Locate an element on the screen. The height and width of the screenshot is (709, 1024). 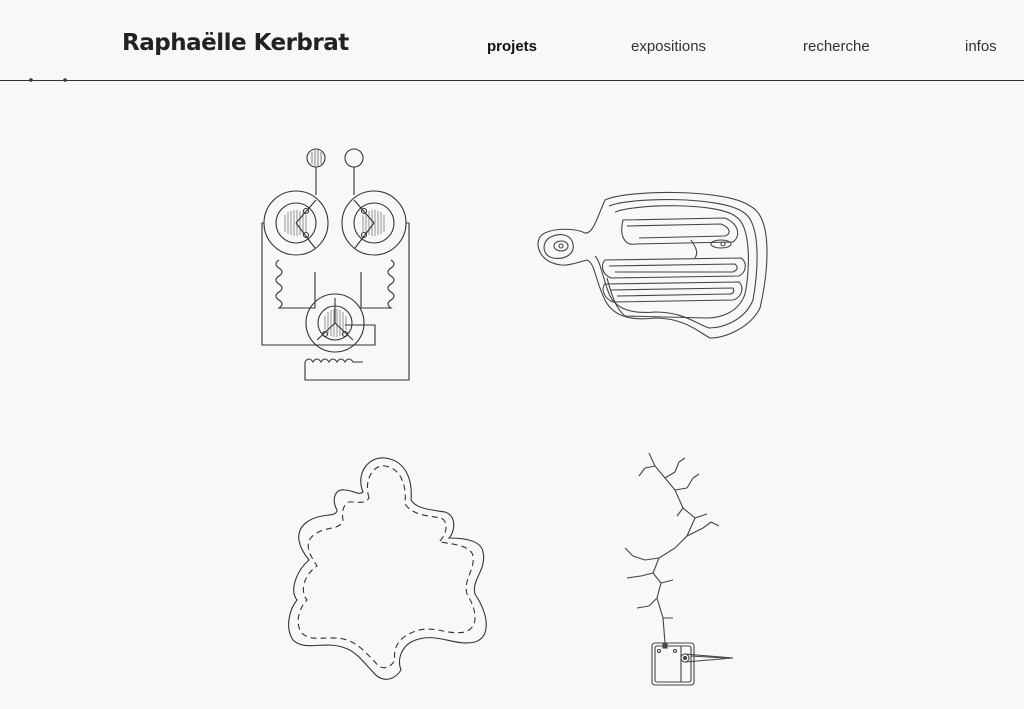
nav-projets: projets is located at coordinates (512, 46).